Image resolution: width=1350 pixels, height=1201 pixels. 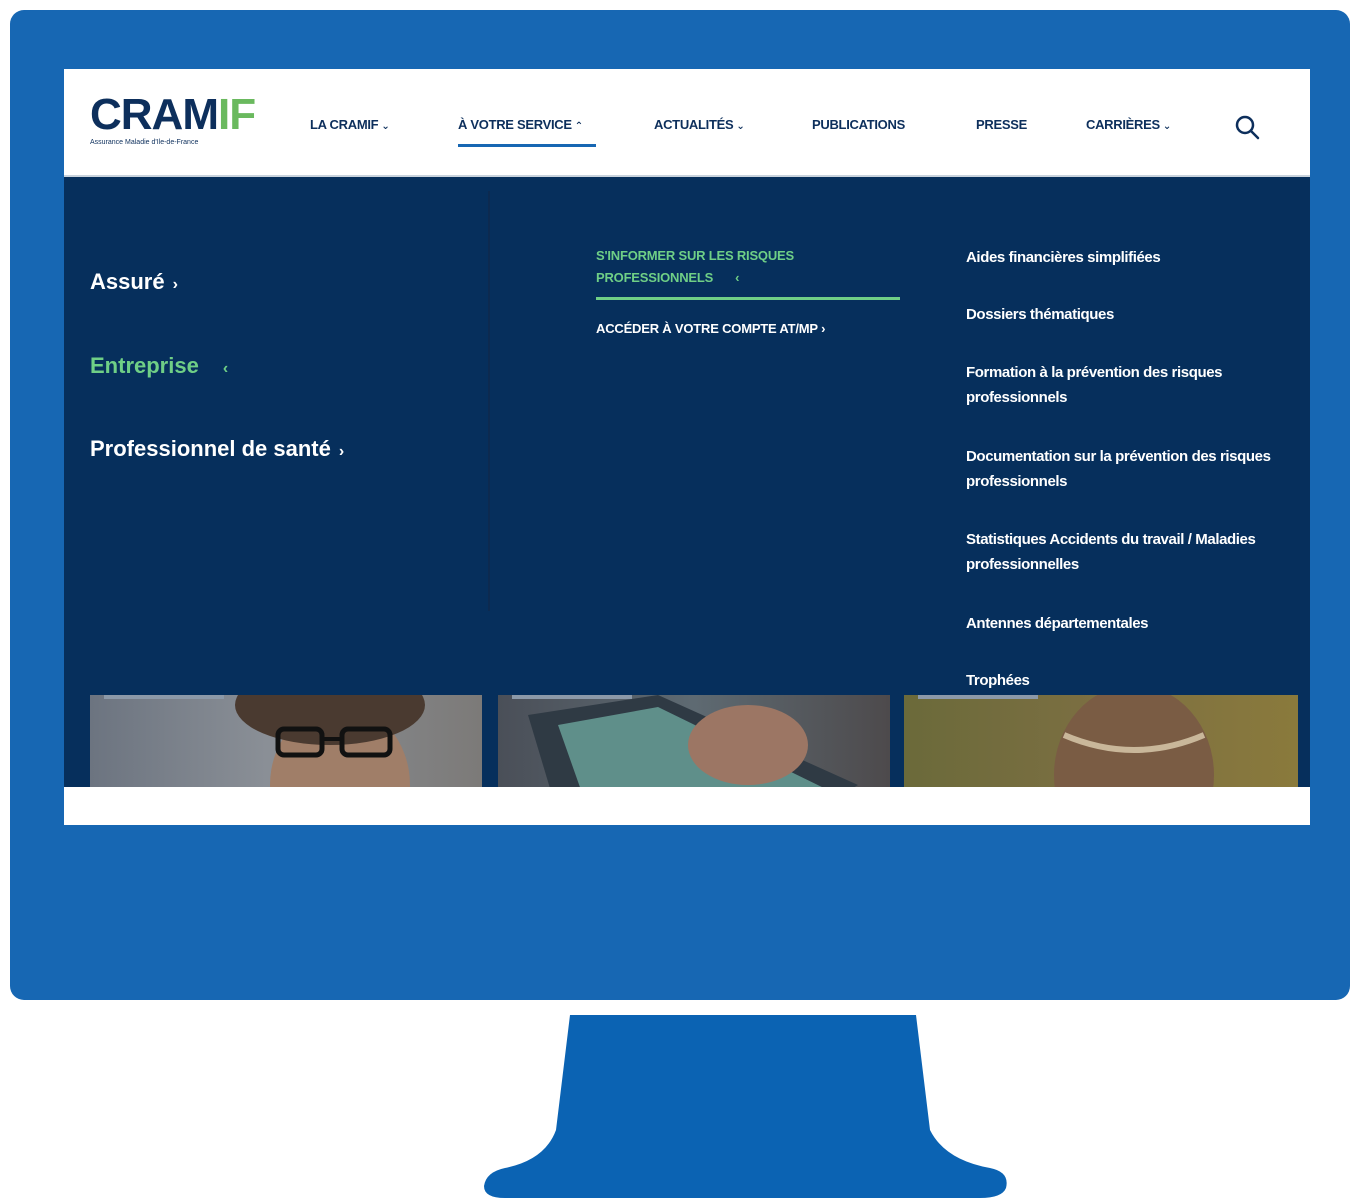 I want to click on logo-wordmark: CRAMIF, so click(x=180, y=115).